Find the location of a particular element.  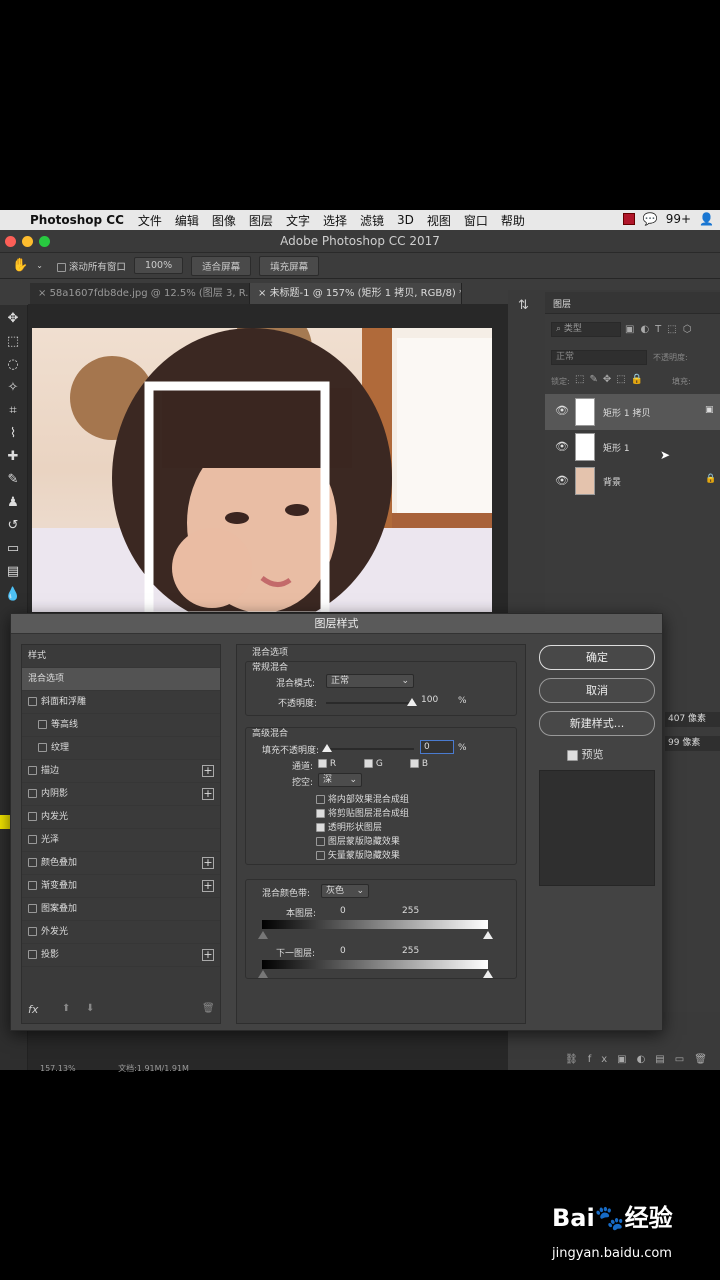

blend-if-select: 灰色 ⌄ is located at coordinates (345, 891).